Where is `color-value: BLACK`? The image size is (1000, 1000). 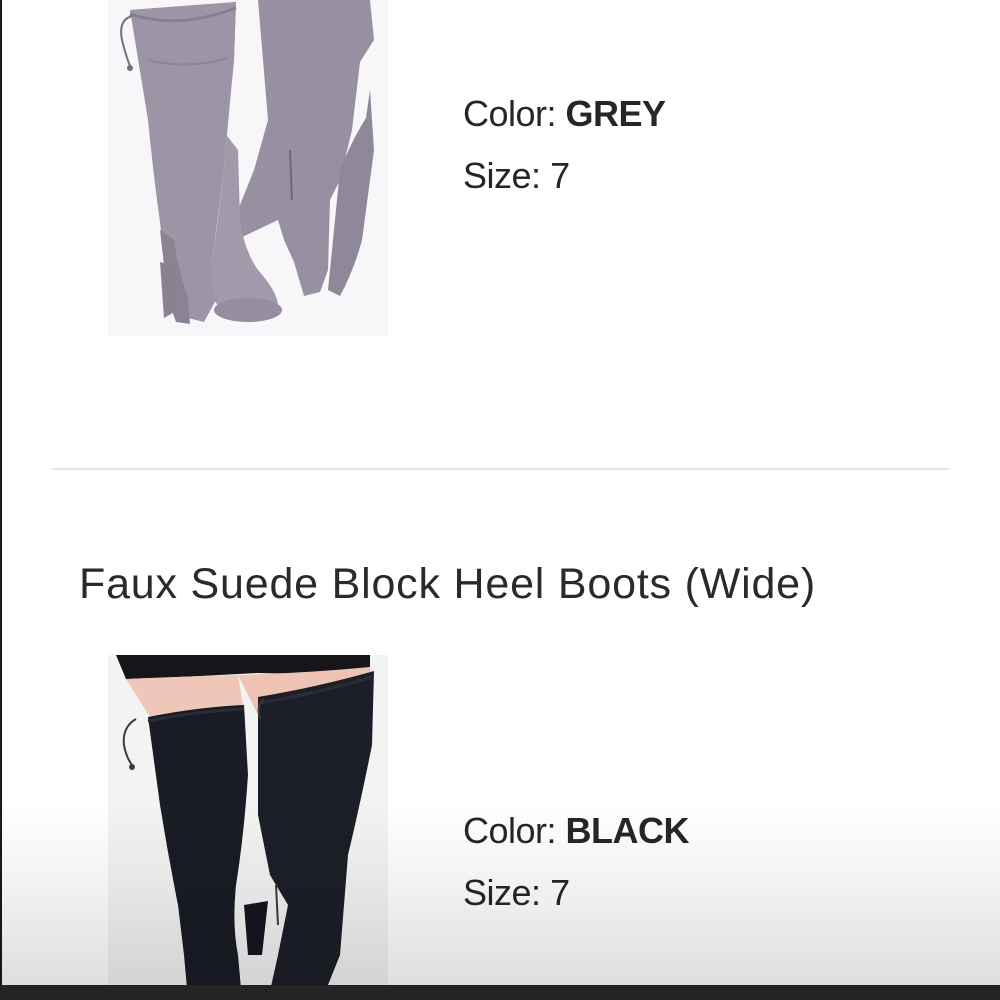
color-value: BLACK is located at coordinates (627, 830).